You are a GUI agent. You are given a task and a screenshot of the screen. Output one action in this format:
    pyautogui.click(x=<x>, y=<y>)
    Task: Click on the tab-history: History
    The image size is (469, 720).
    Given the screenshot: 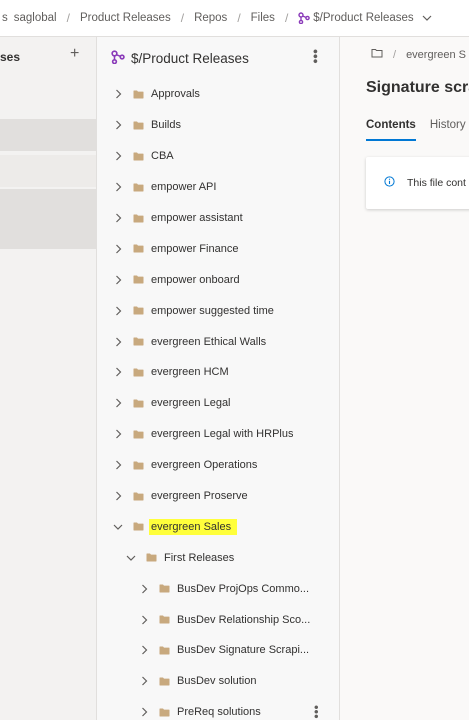 What is the action you would take?
    pyautogui.click(x=448, y=130)
    